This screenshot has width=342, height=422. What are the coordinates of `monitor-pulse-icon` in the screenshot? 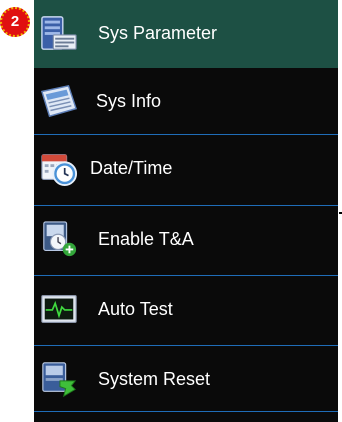 It's located at (59, 309).